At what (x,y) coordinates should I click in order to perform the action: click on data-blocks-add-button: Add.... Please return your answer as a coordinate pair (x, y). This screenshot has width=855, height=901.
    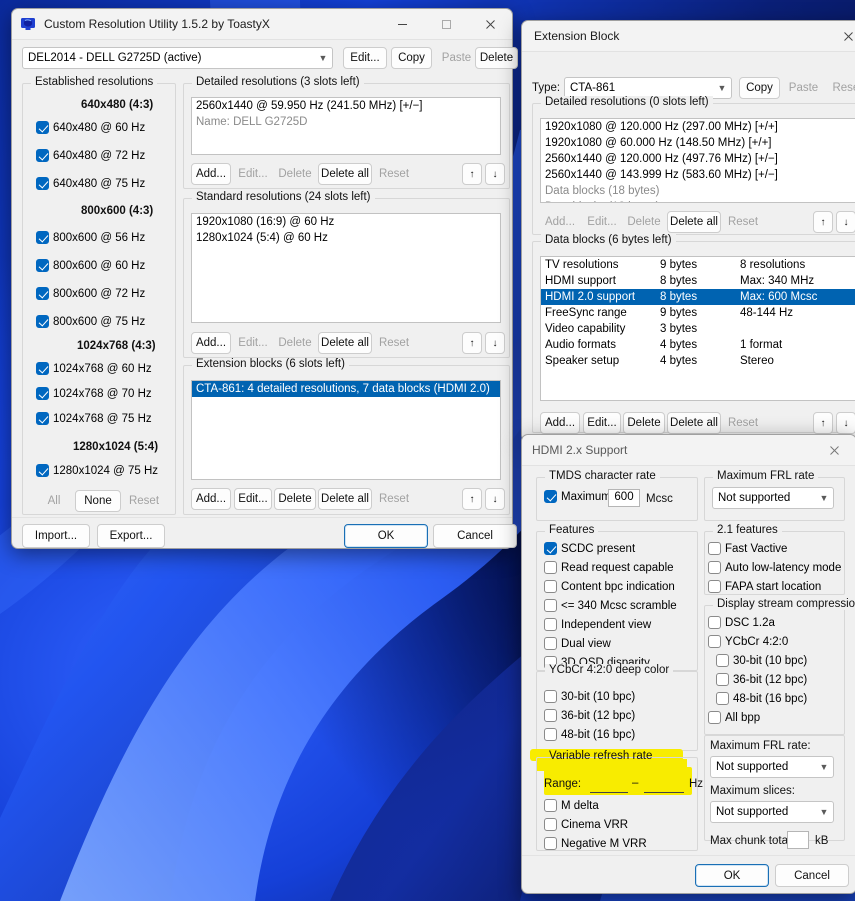
    Looking at the image, I should click on (560, 423).